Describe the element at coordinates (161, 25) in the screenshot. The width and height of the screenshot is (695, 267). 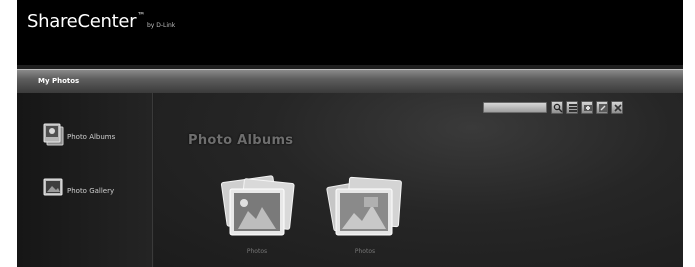
I see `brand-subtitle: by D-Link` at that location.